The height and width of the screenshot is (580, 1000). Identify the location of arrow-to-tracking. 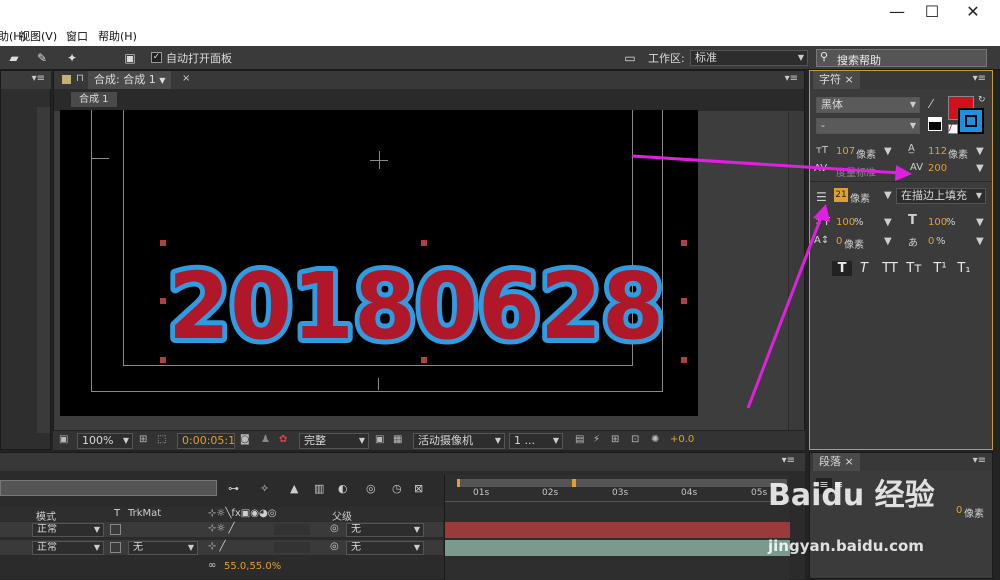
(766, 164).